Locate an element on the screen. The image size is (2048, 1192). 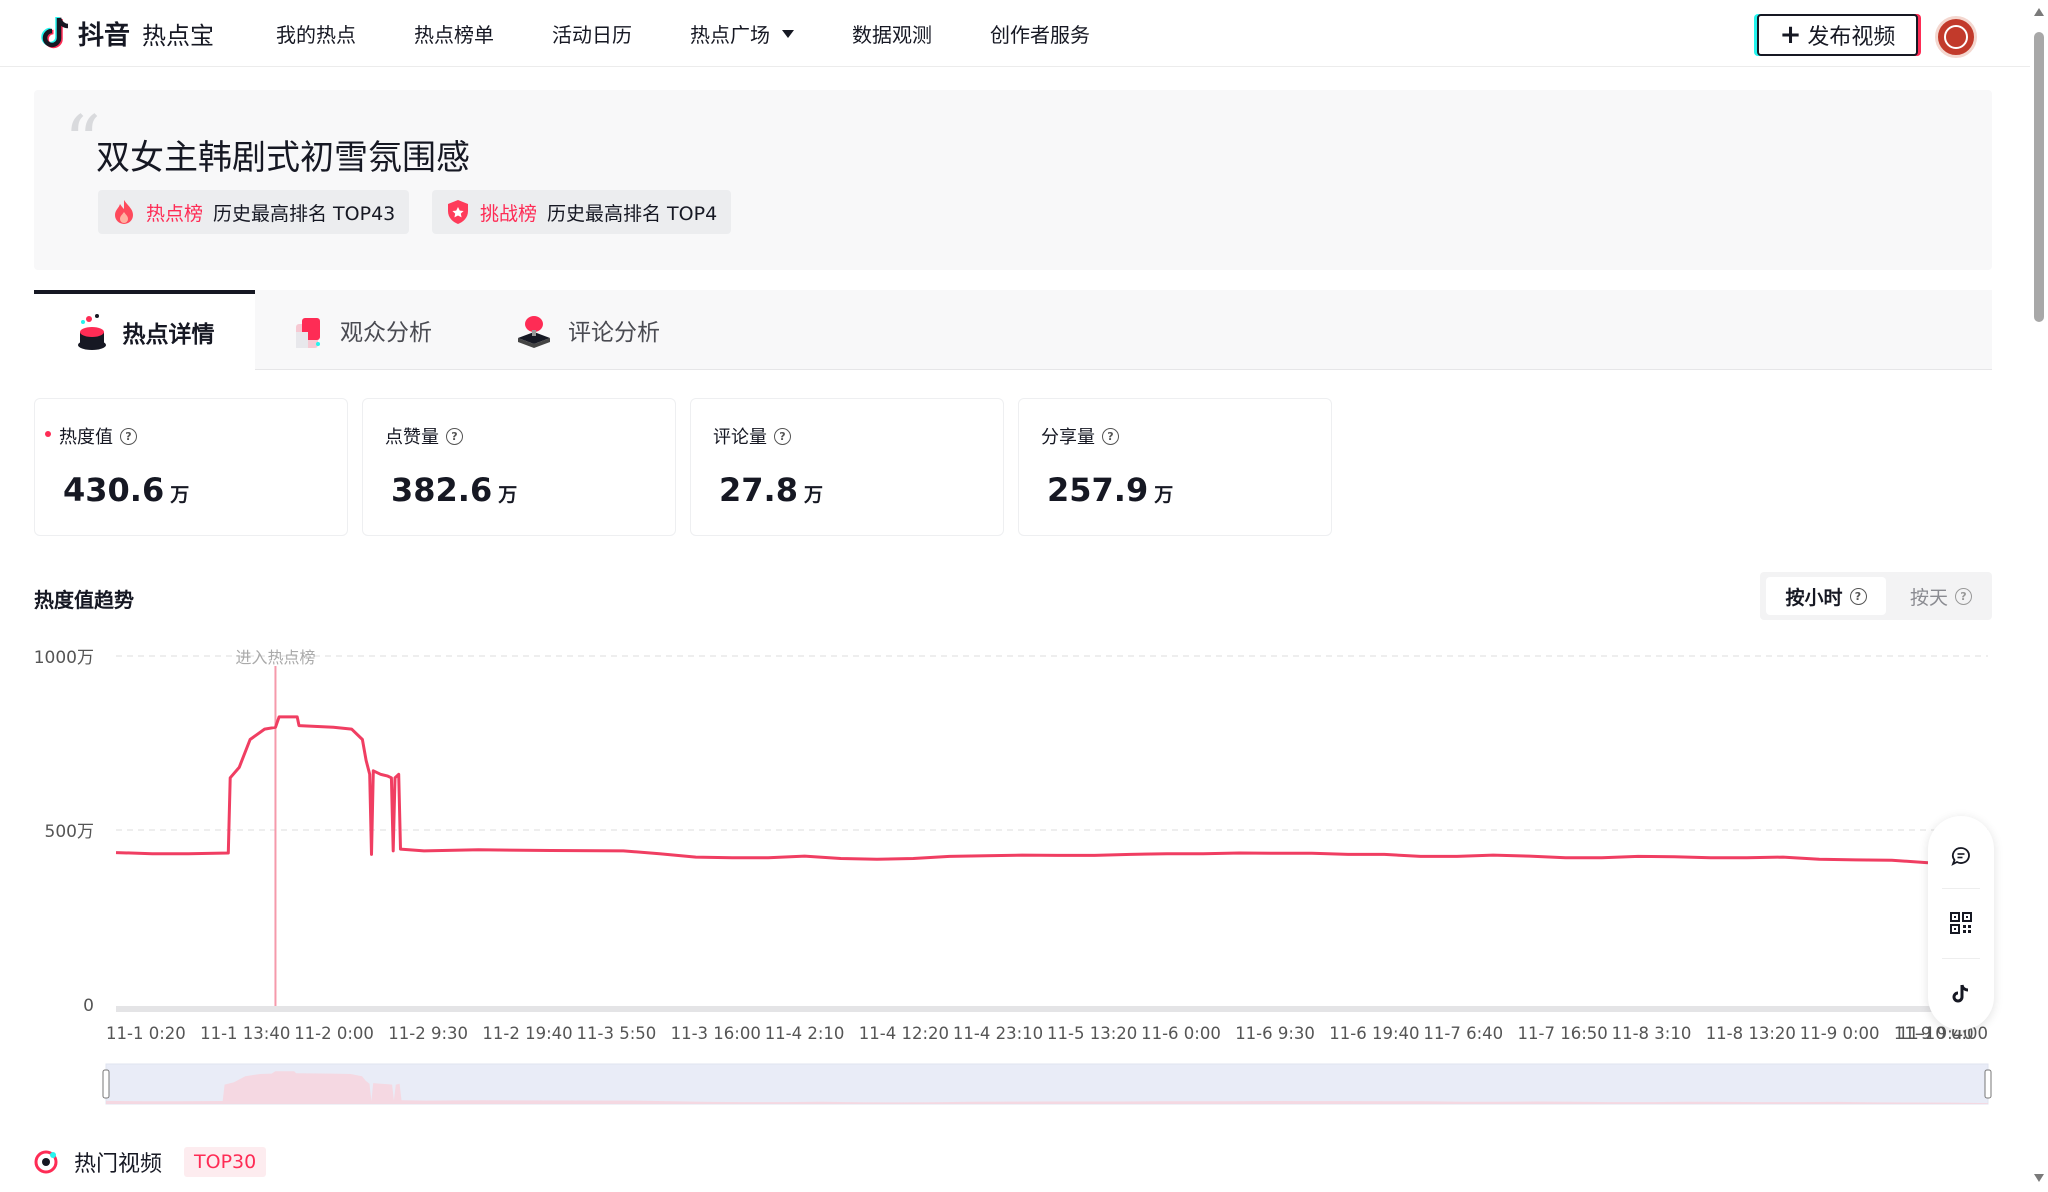
metric-label-text: 分享量 is located at coordinates (1068, 437).